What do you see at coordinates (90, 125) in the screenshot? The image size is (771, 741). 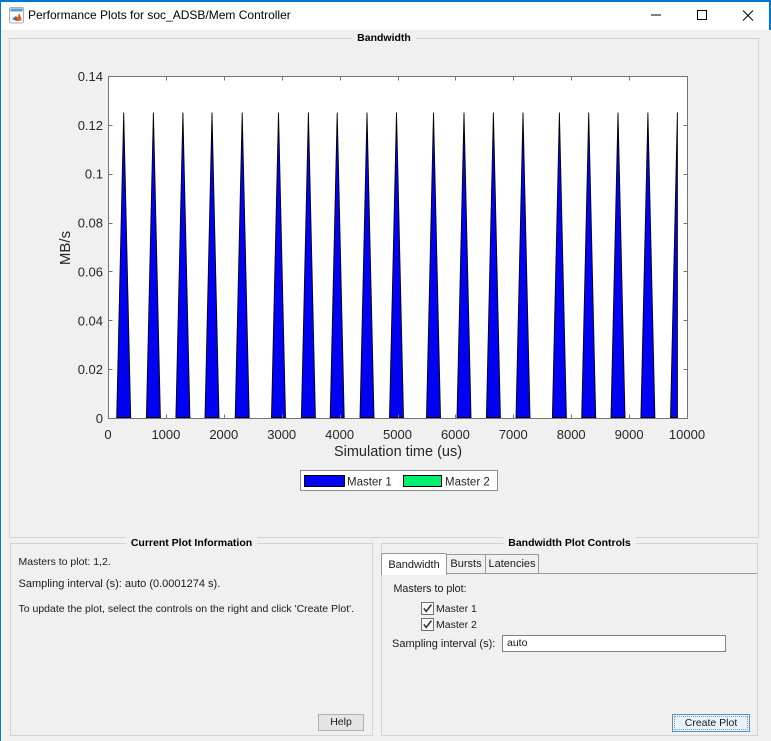 I see `svg-text: 0.12` at bounding box center [90, 125].